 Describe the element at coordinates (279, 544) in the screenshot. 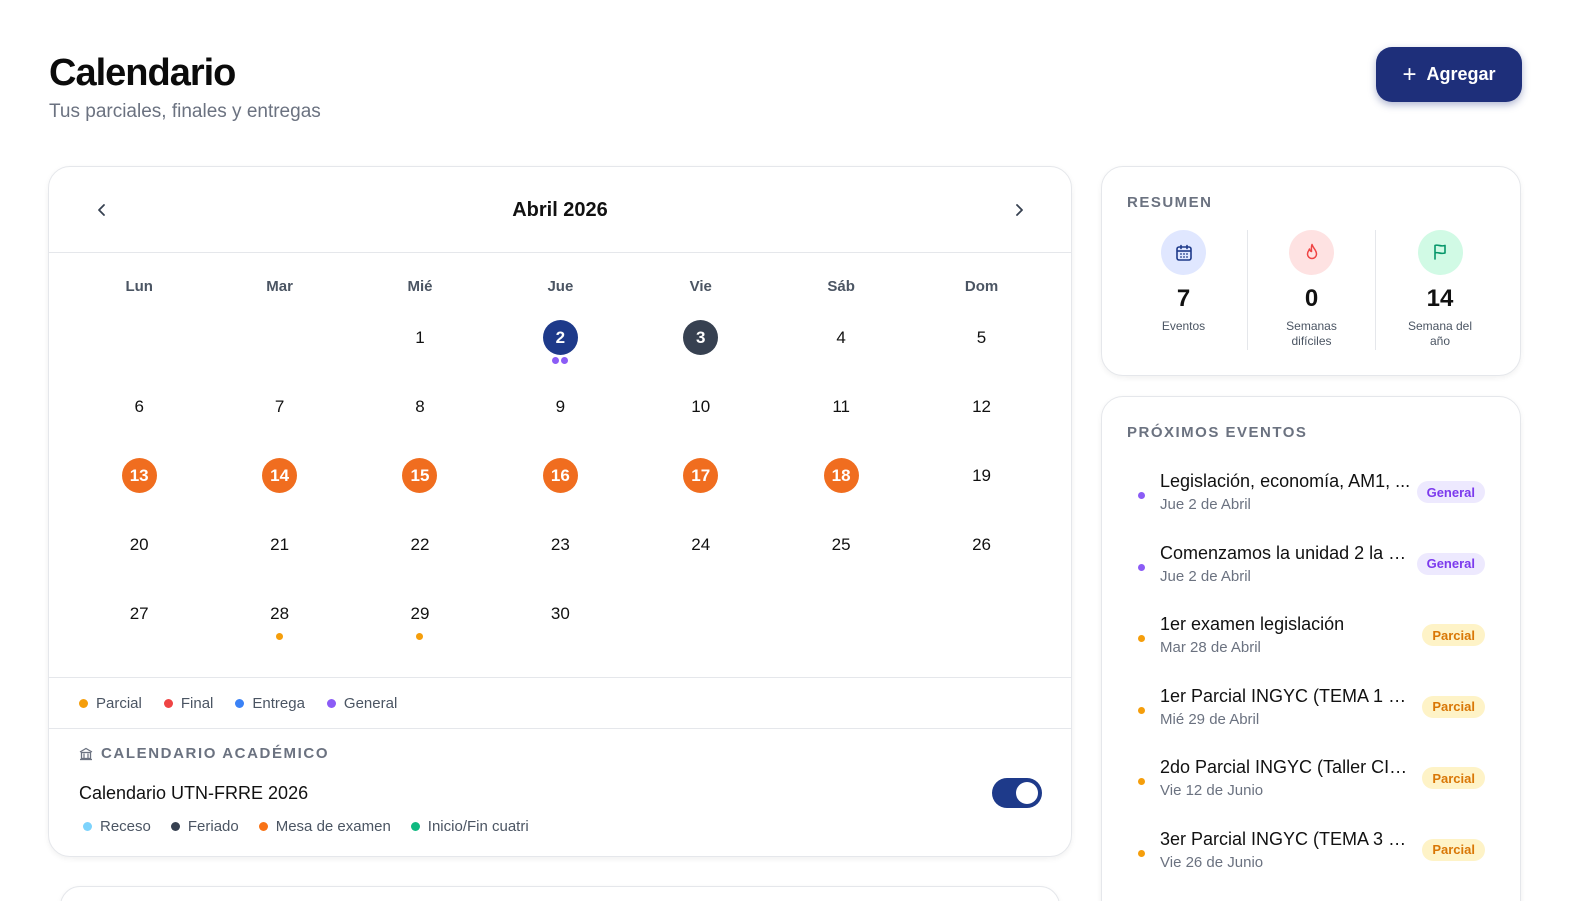

I see `day-cell: 21` at that location.